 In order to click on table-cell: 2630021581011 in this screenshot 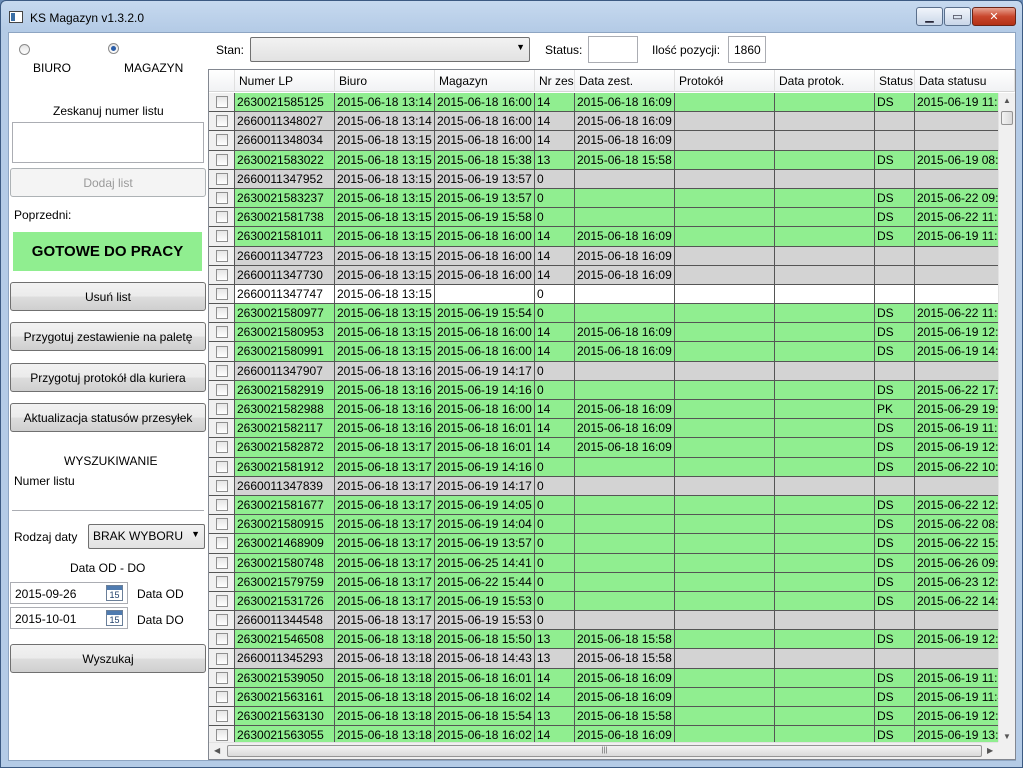, I will do `click(285, 237)`.